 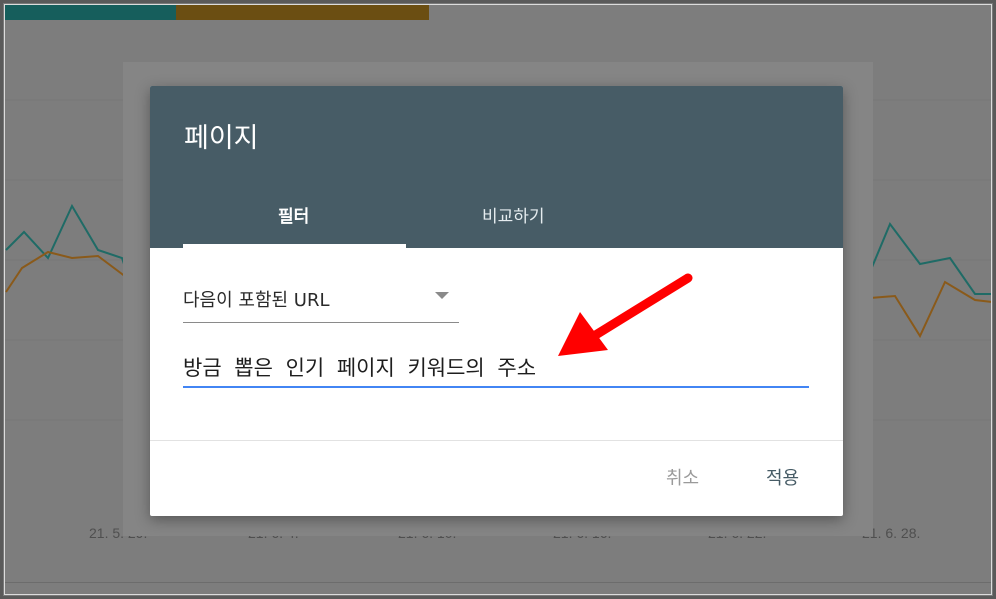 I want to click on apply-button: 적용, so click(x=782, y=477).